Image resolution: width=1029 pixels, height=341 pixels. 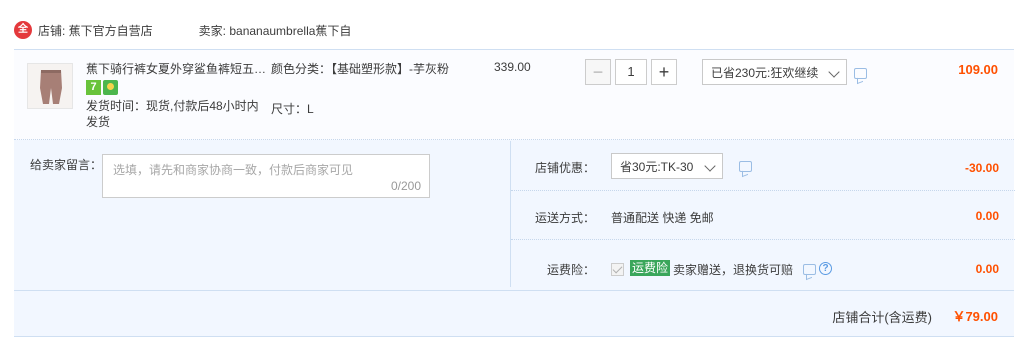 What do you see at coordinates (275, 30) in the screenshot?
I see `seller-name-link: 卖家: bananaumbrella蕉下自` at bounding box center [275, 30].